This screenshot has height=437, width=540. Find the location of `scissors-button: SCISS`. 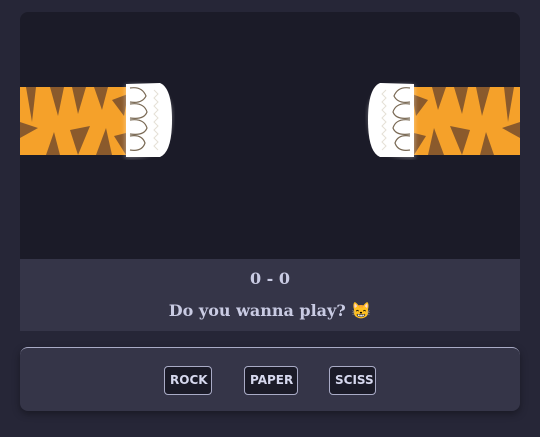

scissors-button: SCISS is located at coordinates (352, 380).